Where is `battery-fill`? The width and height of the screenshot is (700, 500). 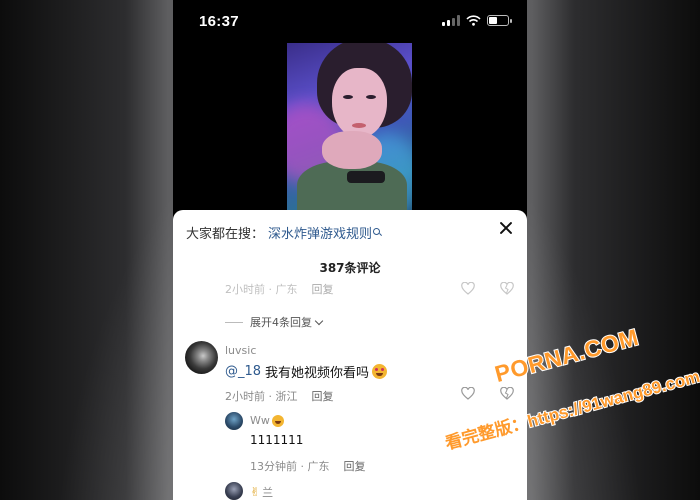 battery-fill is located at coordinates (493, 20).